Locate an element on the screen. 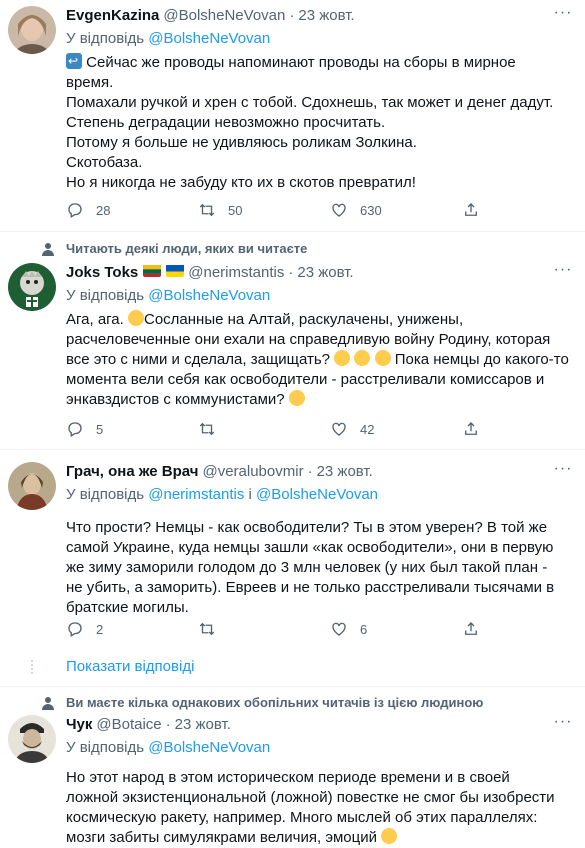  like-count: 6 is located at coordinates (364, 629).